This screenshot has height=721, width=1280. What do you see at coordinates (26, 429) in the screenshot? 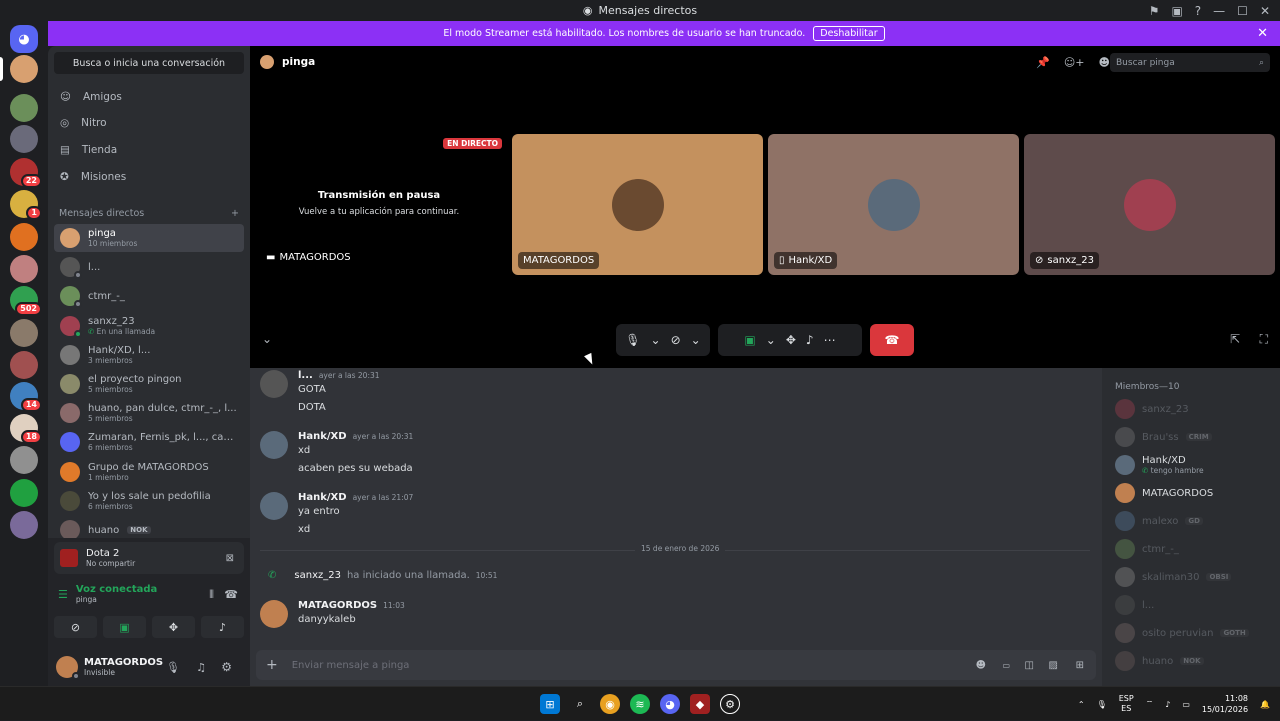
I see `server-icon: 18` at bounding box center [26, 429].